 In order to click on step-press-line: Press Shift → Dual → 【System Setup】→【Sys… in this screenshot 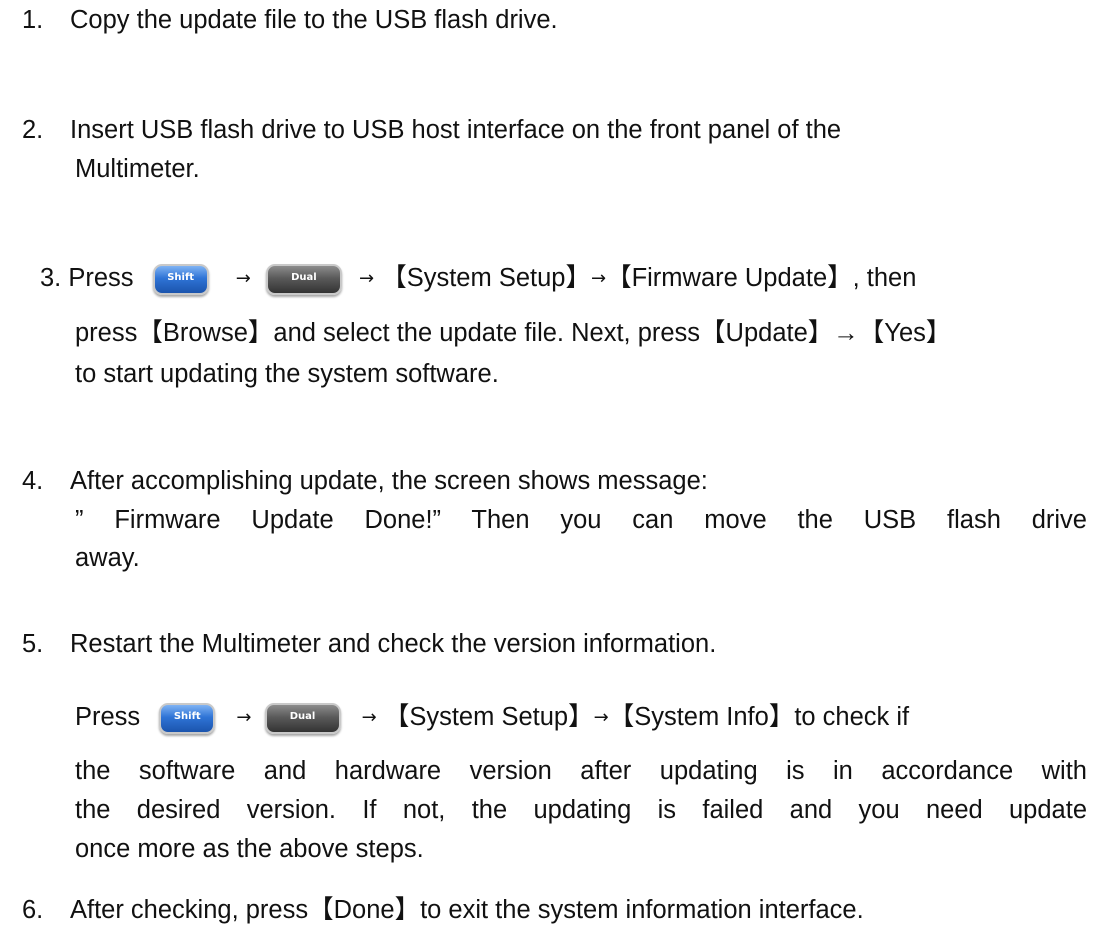, I will do `click(590, 717)`.